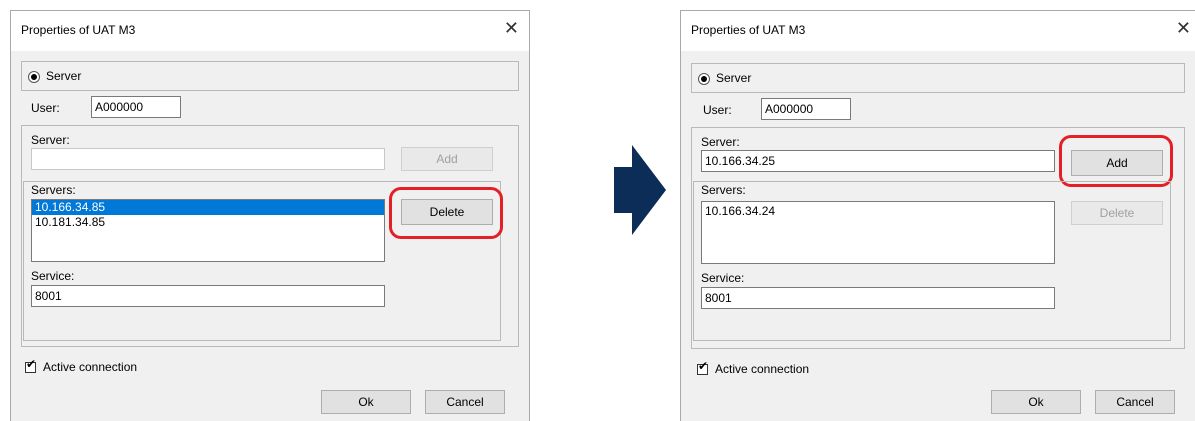 The height and width of the screenshot is (421, 1195). I want to click on server-field, so click(208, 159).